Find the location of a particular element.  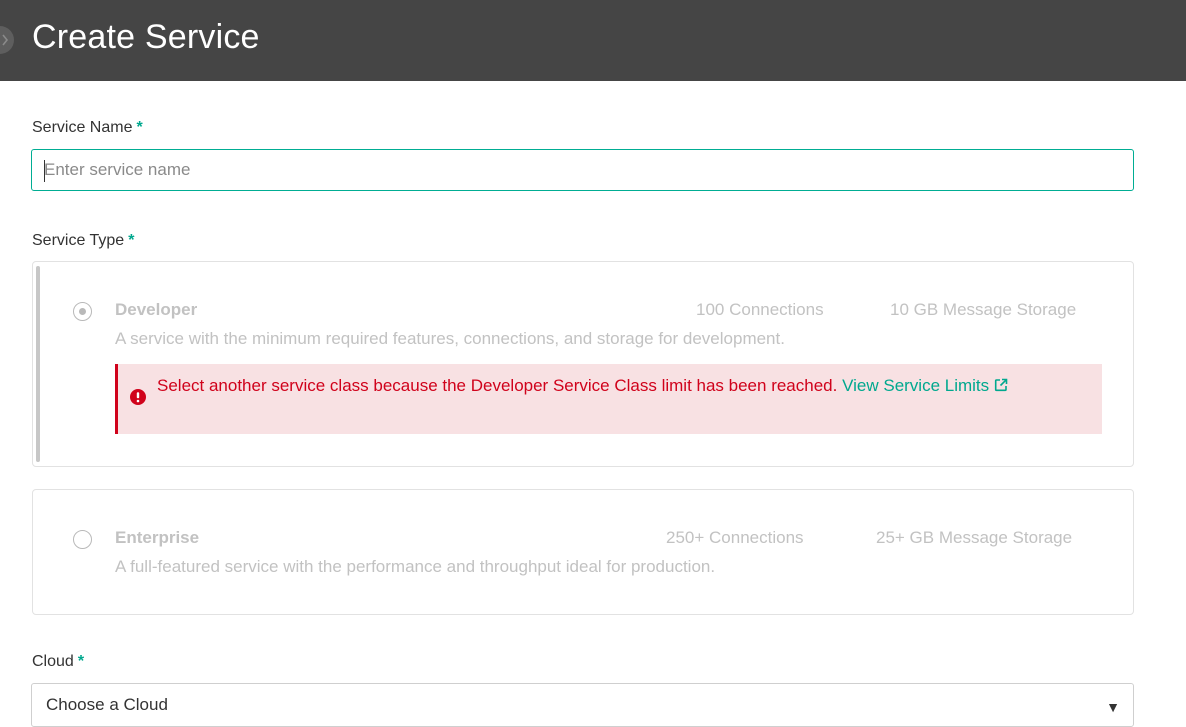

view-service-limits-link: View Service Limits is located at coordinates (925, 385).